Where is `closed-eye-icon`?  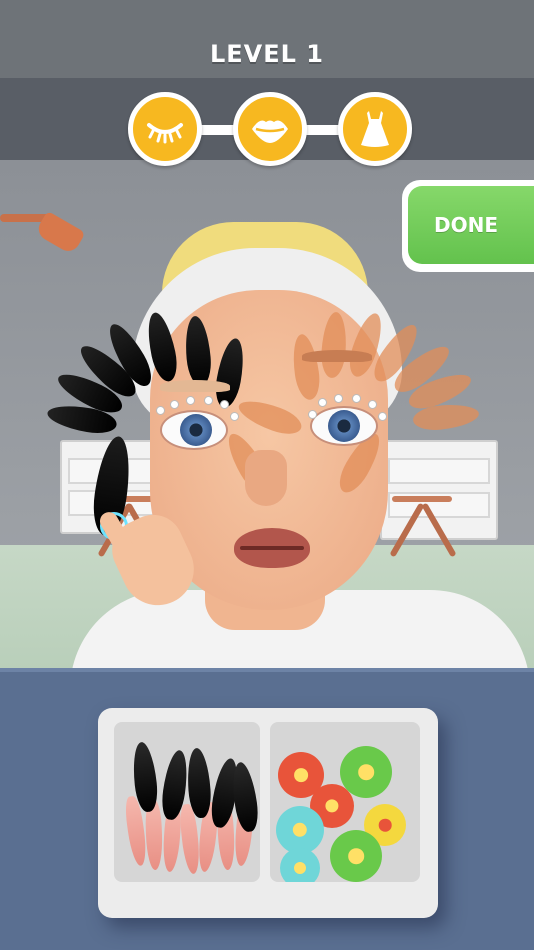
closed-eye-icon is located at coordinates (165, 133).